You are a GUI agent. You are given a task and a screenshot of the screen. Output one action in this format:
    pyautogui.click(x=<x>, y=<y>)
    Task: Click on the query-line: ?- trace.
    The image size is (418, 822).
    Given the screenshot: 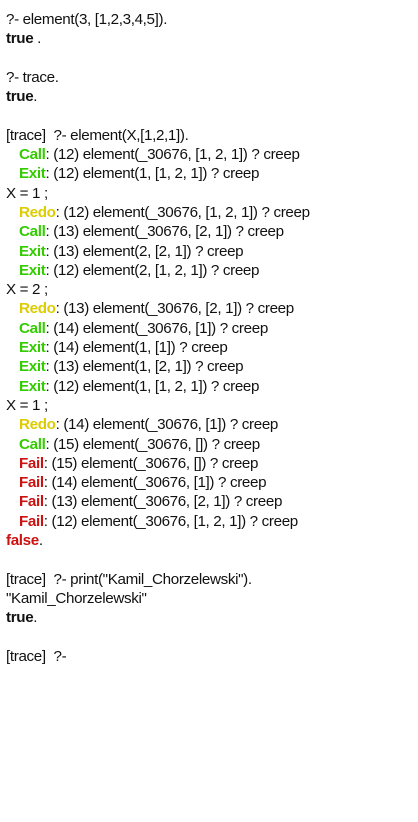 What is the action you would take?
    pyautogui.click(x=32, y=77)
    